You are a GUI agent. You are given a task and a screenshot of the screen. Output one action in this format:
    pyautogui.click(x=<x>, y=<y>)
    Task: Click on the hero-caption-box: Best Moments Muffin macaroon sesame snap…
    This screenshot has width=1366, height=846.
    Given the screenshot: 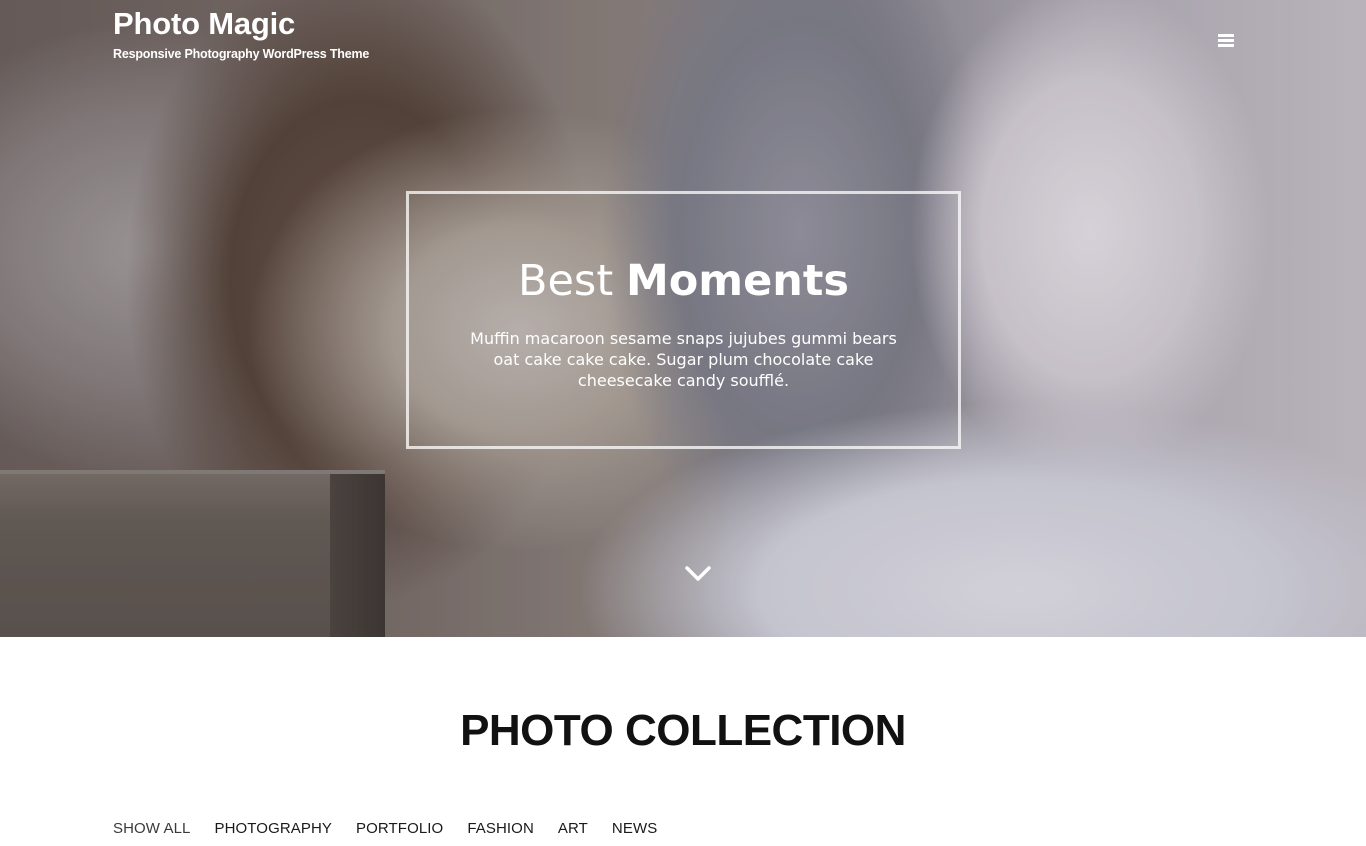 What is the action you would take?
    pyautogui.click(x=683, y=320)
    